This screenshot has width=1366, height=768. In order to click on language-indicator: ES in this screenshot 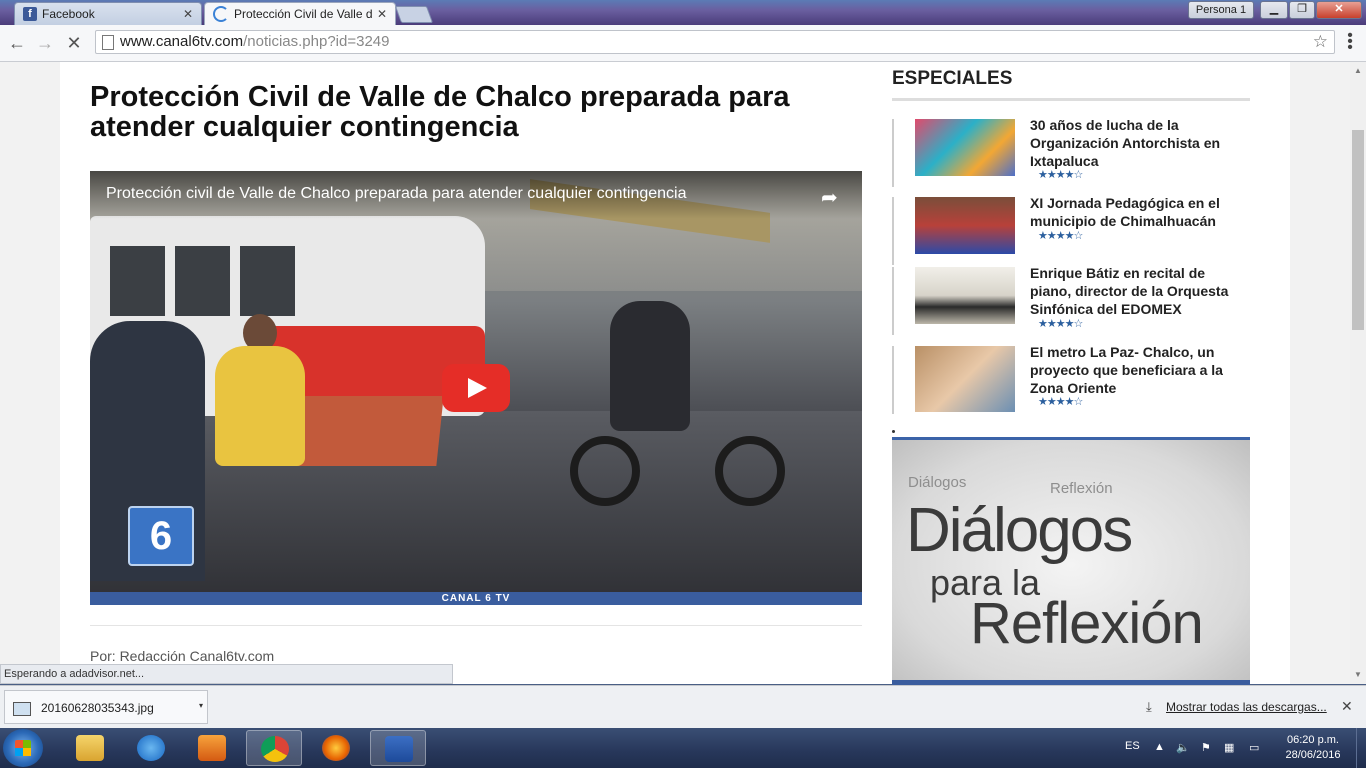, I will do `click(1132, 746)`.